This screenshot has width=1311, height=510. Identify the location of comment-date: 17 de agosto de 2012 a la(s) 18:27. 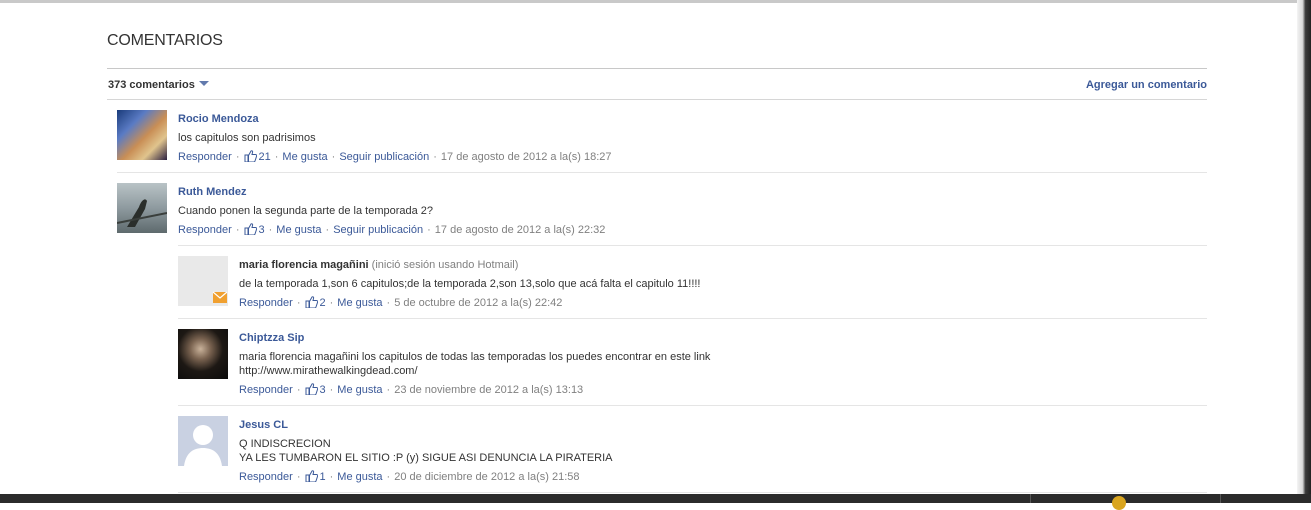
(526, 157).